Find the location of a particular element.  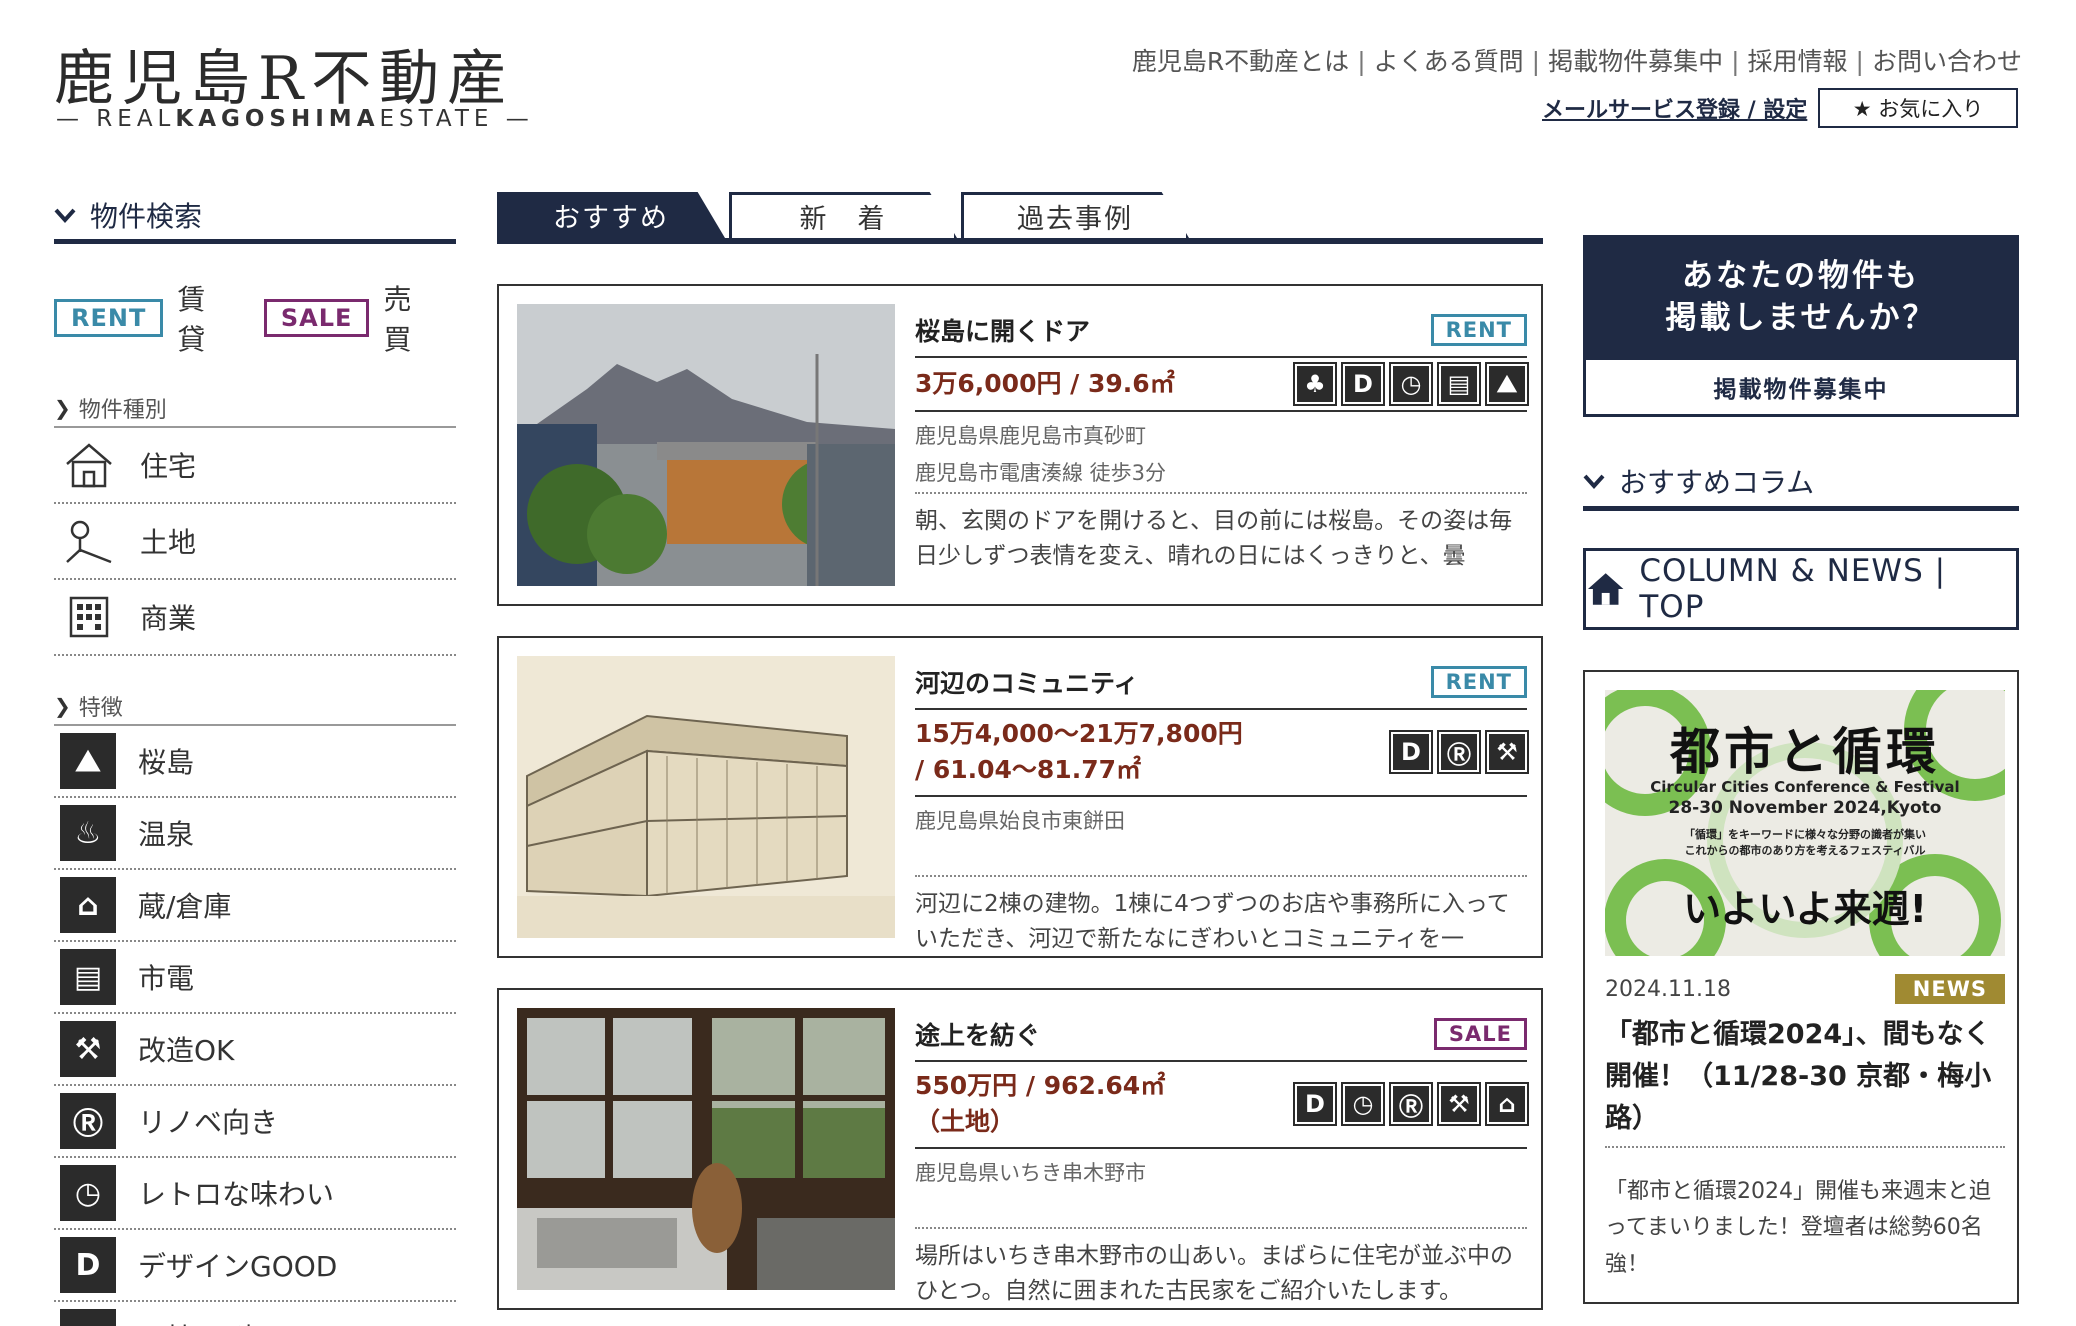

renovation-icon: Ⓡ is located at coordinates (88, 1121).